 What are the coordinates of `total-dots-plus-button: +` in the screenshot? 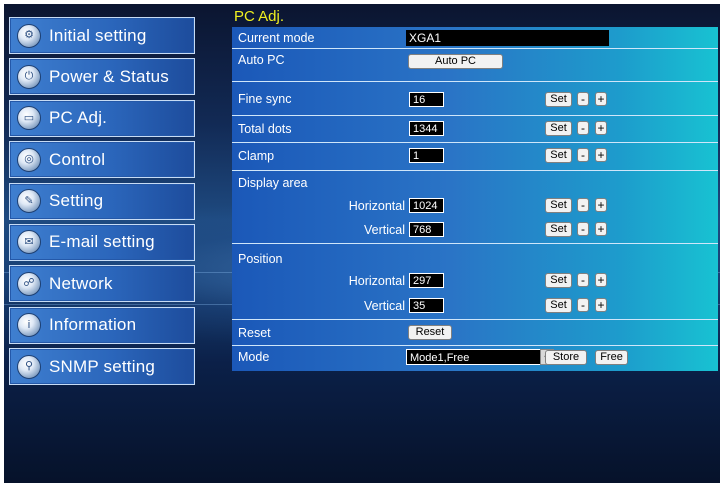 It's located at (601, 128).